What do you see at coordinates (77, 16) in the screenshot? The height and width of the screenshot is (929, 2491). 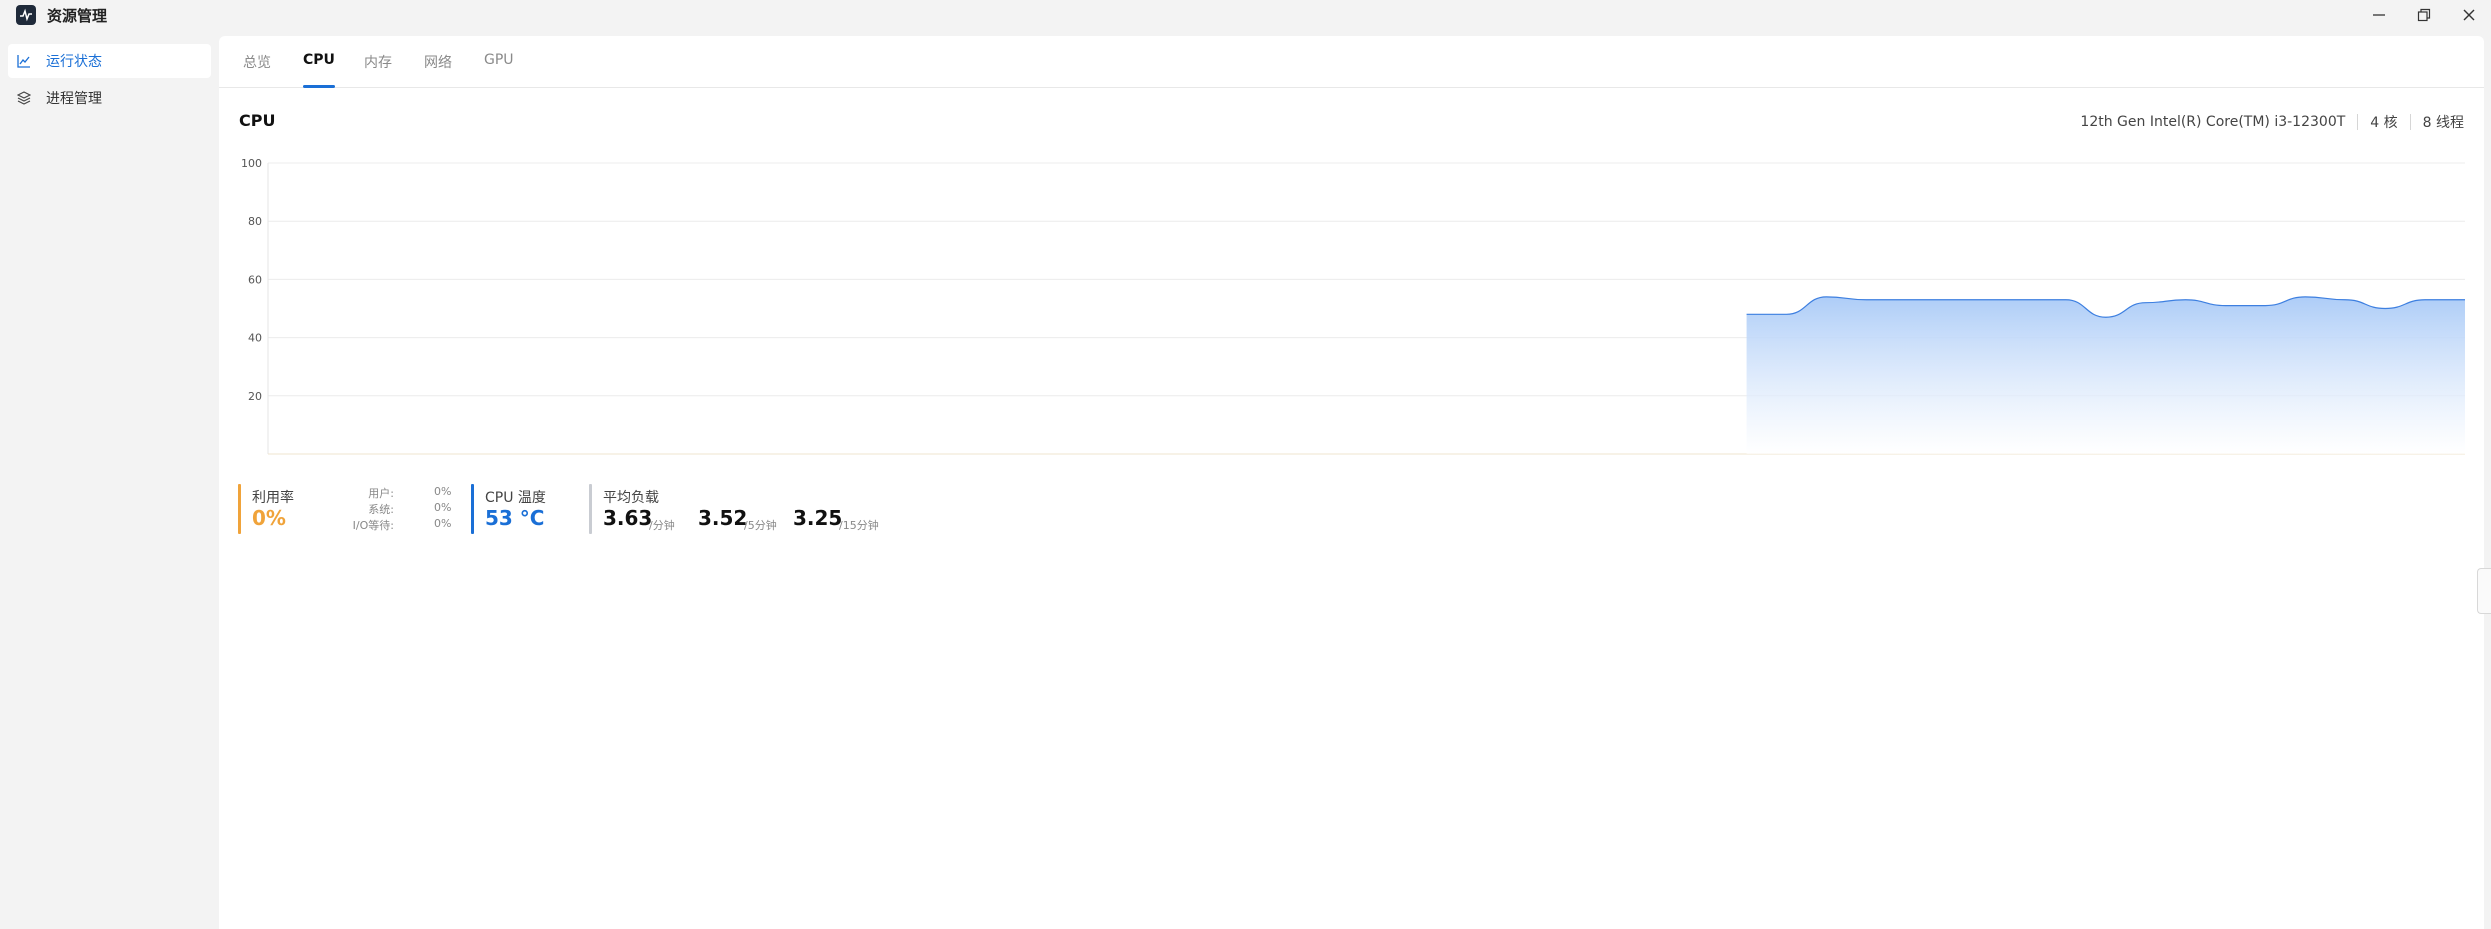 I see `app-title: 资源管理` at bounding box center [77, 16].